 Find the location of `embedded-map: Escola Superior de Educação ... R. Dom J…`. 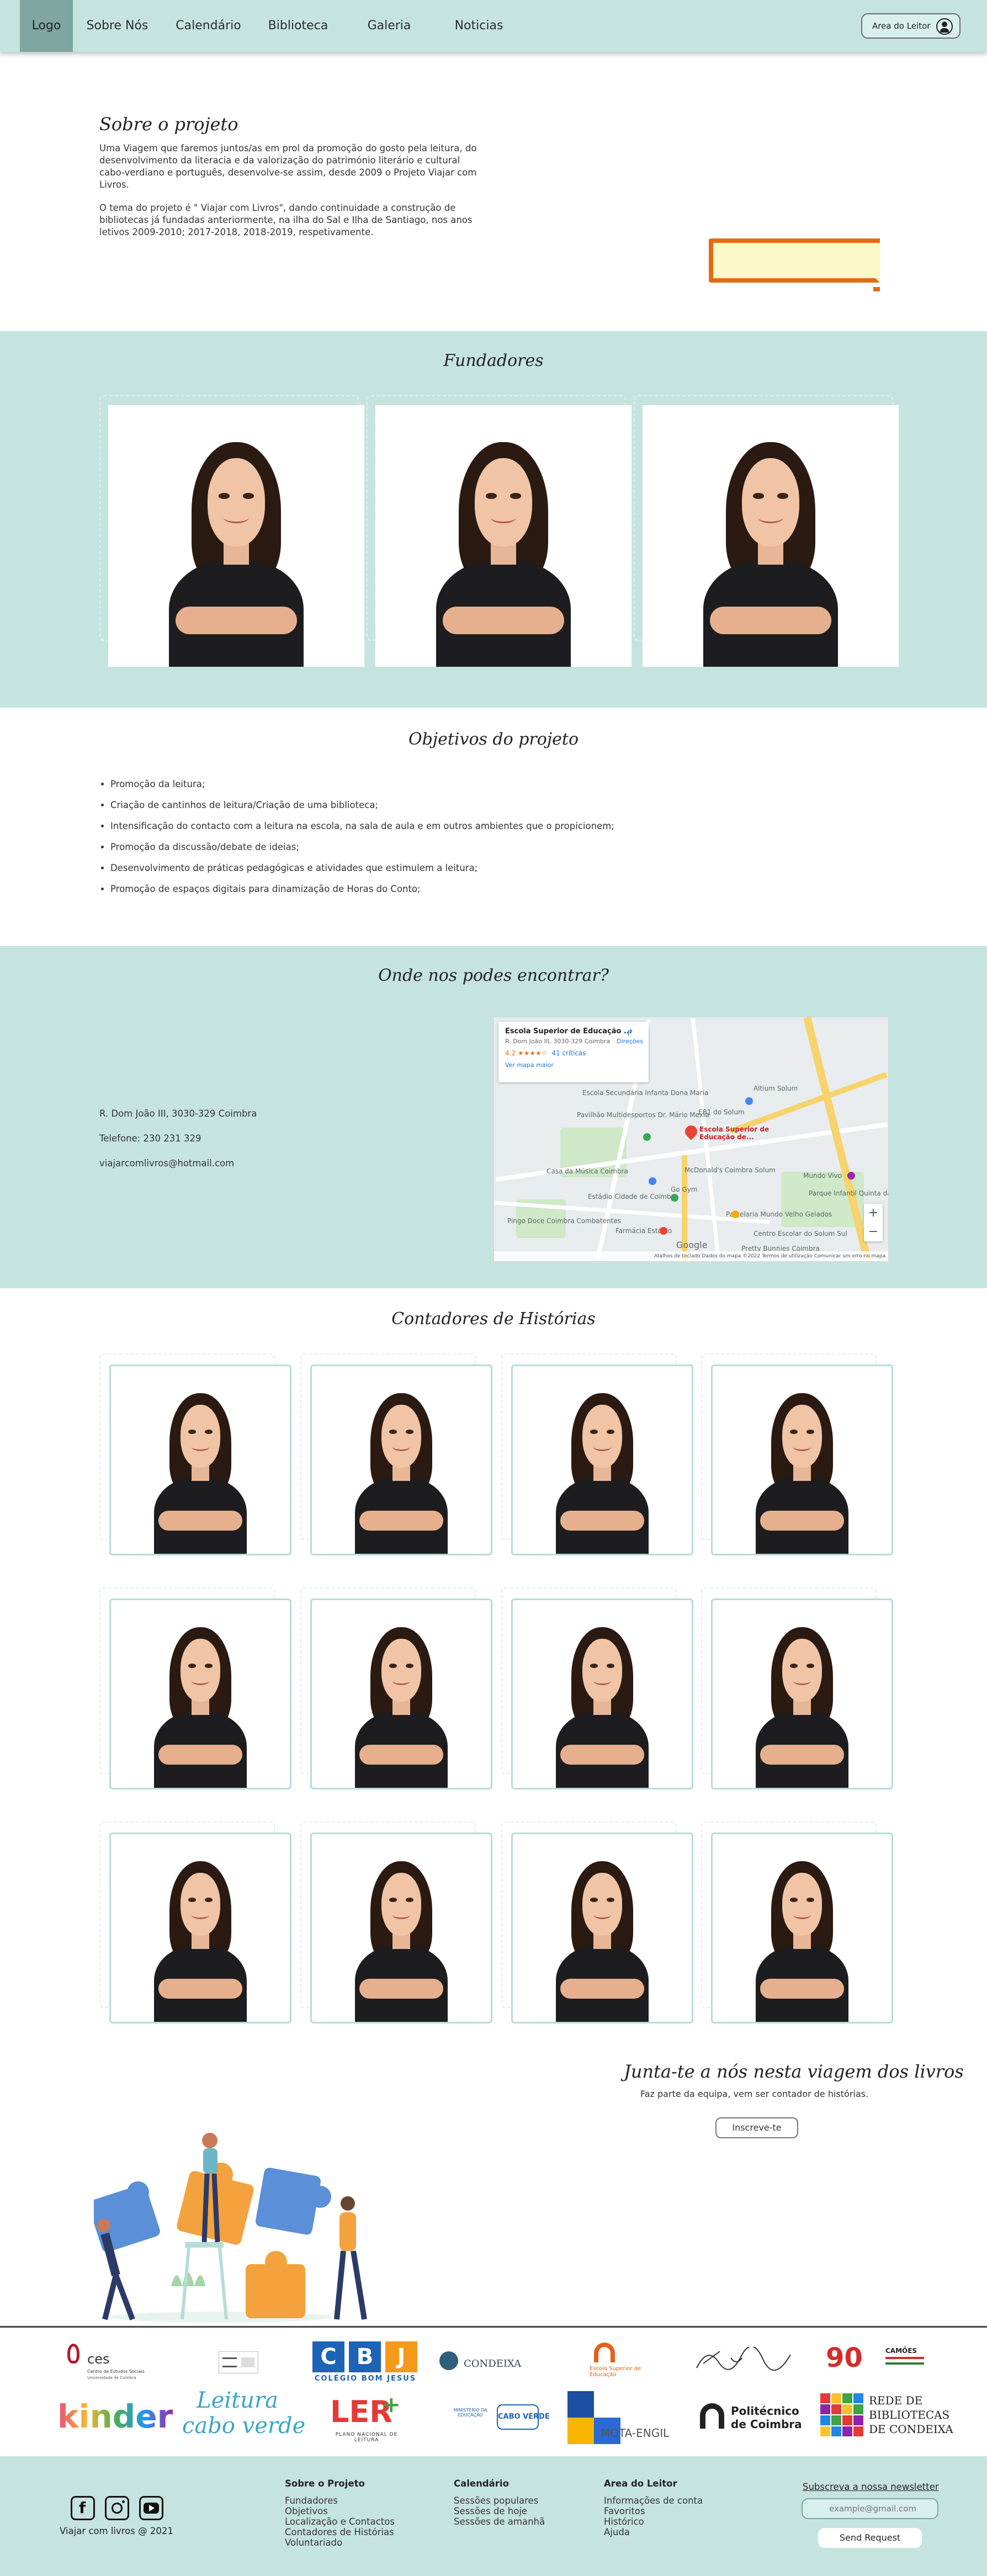

embedded-map: Escola Superior de Educação ... R. Dom J… is located at coordinates (691, 1139).